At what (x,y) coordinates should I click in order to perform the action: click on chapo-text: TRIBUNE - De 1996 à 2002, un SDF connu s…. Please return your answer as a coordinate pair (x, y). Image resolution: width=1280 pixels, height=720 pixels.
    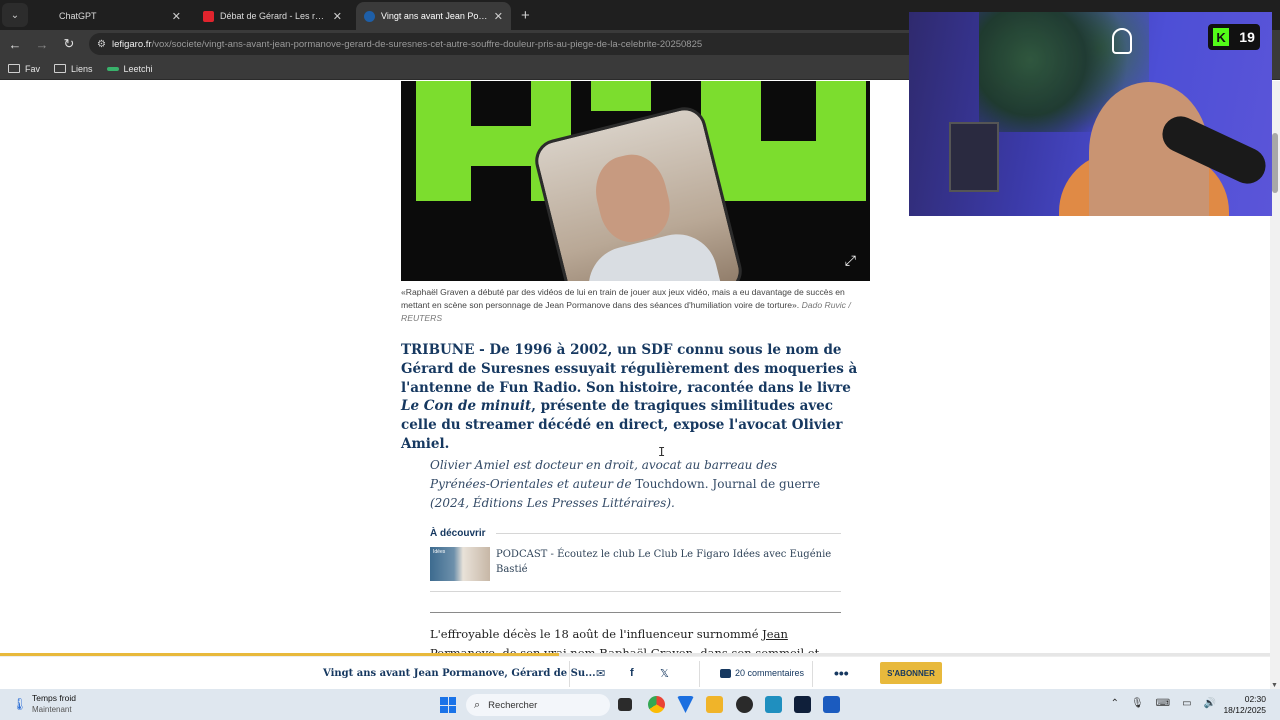
    Looking at the image, I should click on (629, 369).